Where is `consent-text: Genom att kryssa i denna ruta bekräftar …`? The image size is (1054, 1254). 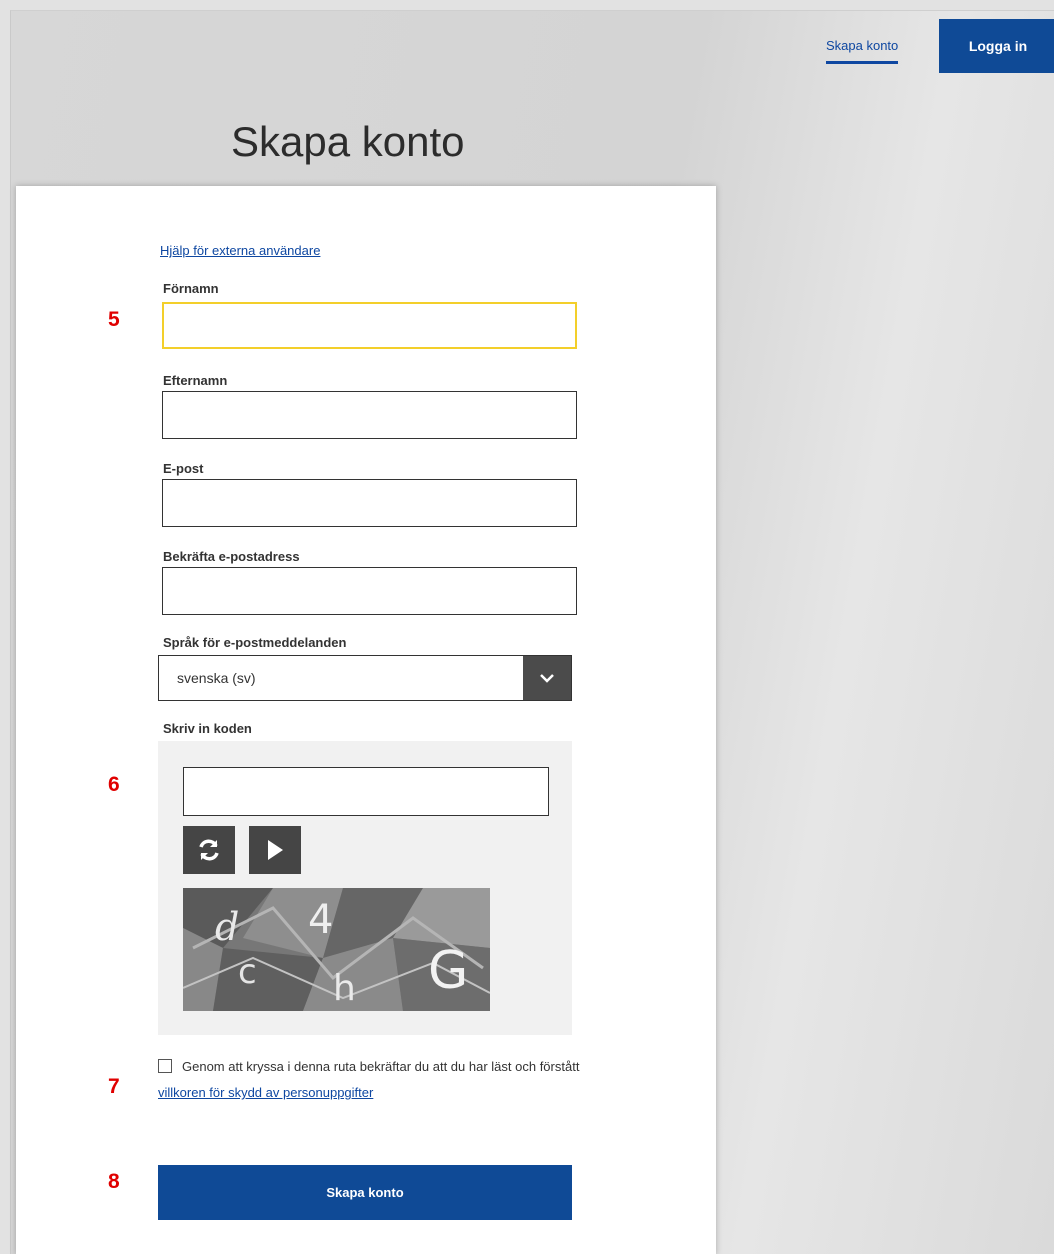
consent-text: Genom att kryssa i denna ruta bekräftar … is located at coordinates (381, 1066).